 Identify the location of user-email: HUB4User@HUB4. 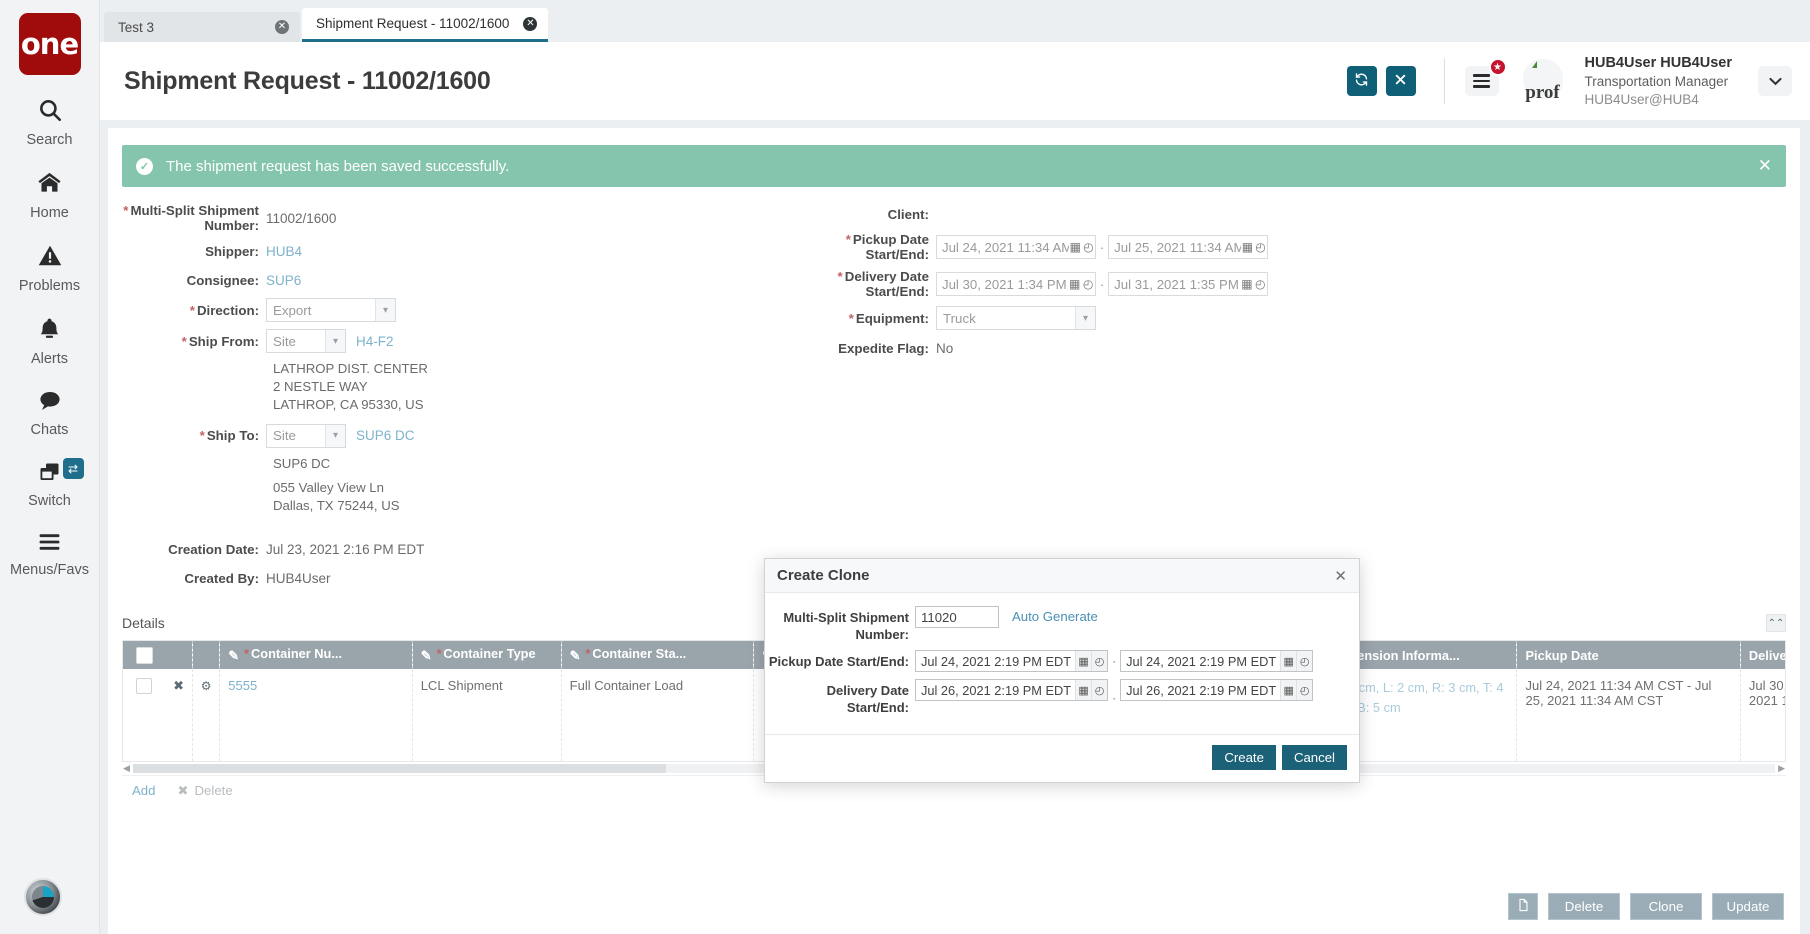
(1641, 99).